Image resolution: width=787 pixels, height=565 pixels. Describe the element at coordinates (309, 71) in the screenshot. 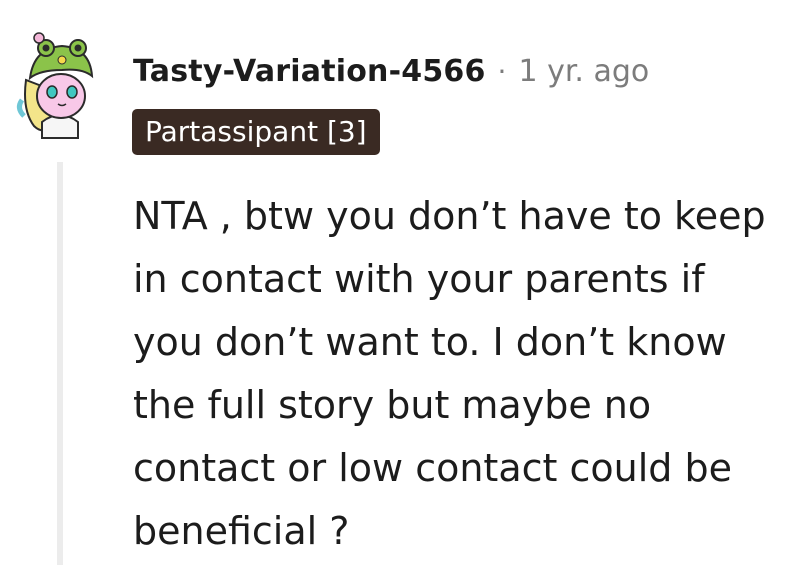

I see `username-link: Tasty-Variation-4566` at that location.